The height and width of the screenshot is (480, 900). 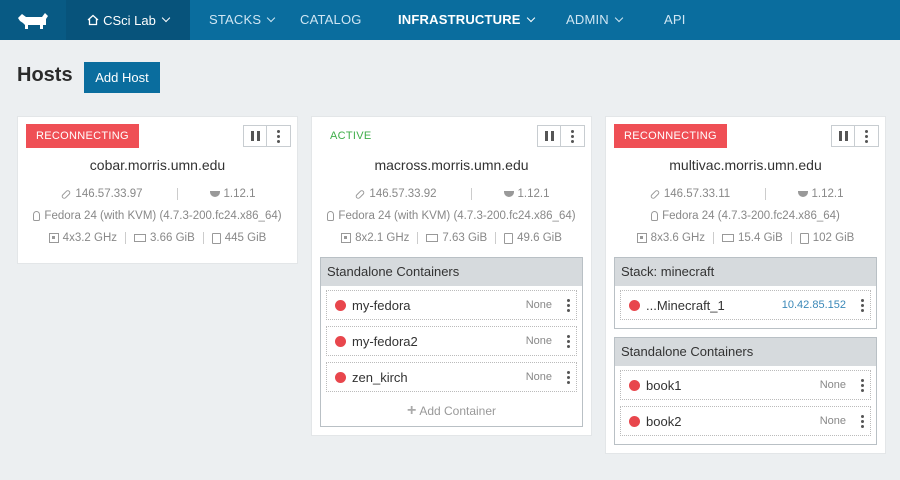 I want to click on group-title: Stack: minecraft, so click(x=745, y=272).